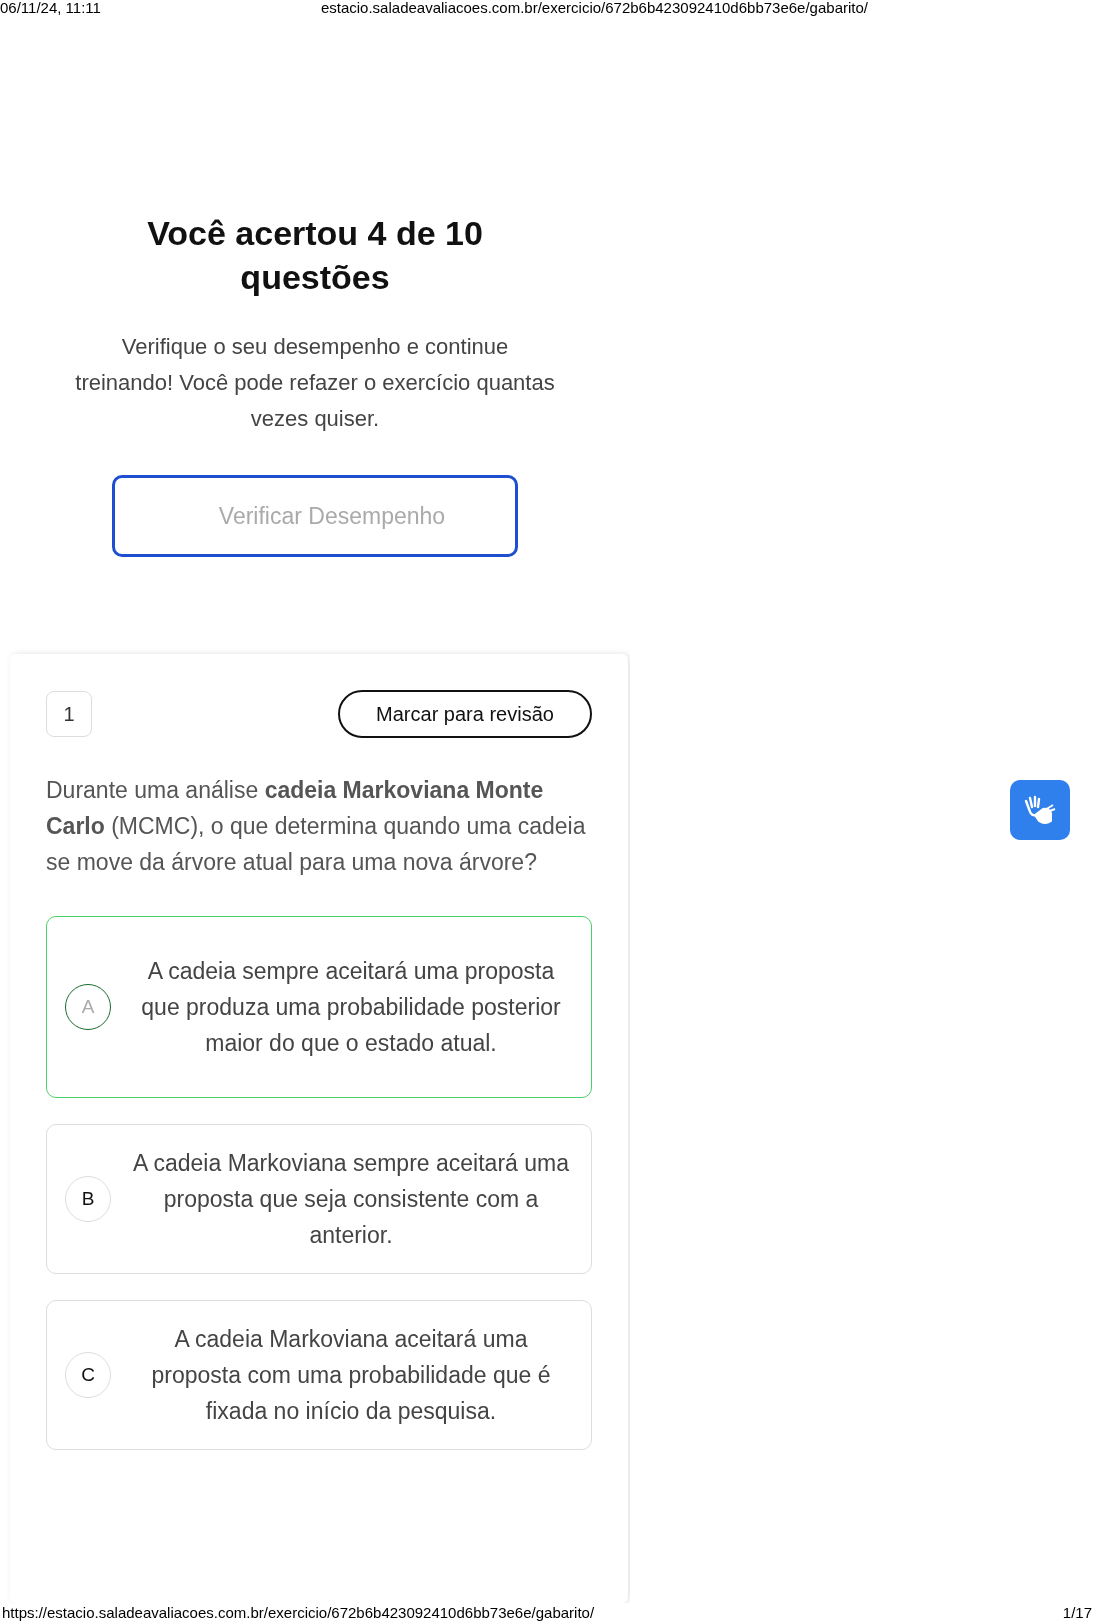 This screenshot has height=1623, width=1094. I want to click on answer-option: C A cadeia Markoviana aceitará uma proposta com uma probabilidade que é fixada no início da pesquisa., so click(319, 1375).